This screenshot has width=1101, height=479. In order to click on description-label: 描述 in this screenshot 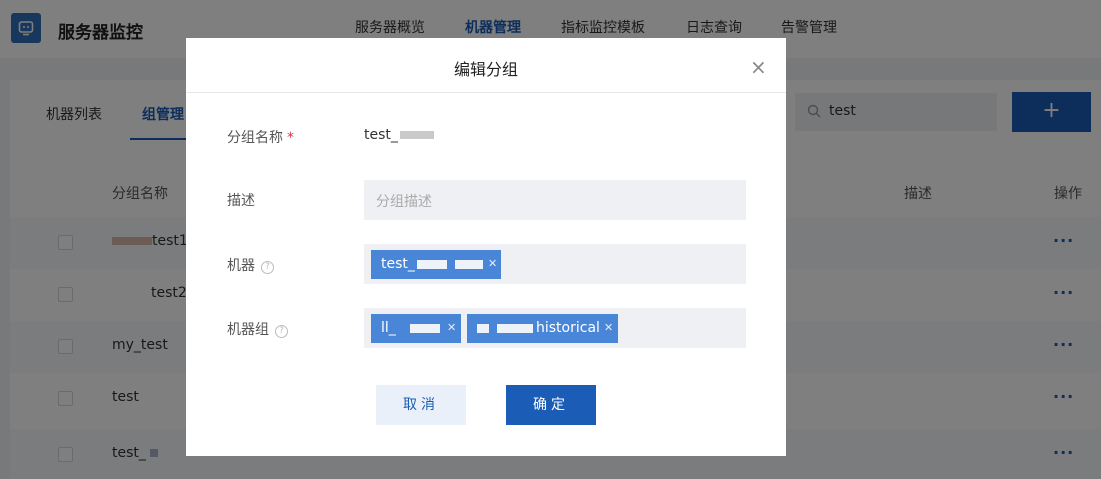, I will do `click(241, 201)`.